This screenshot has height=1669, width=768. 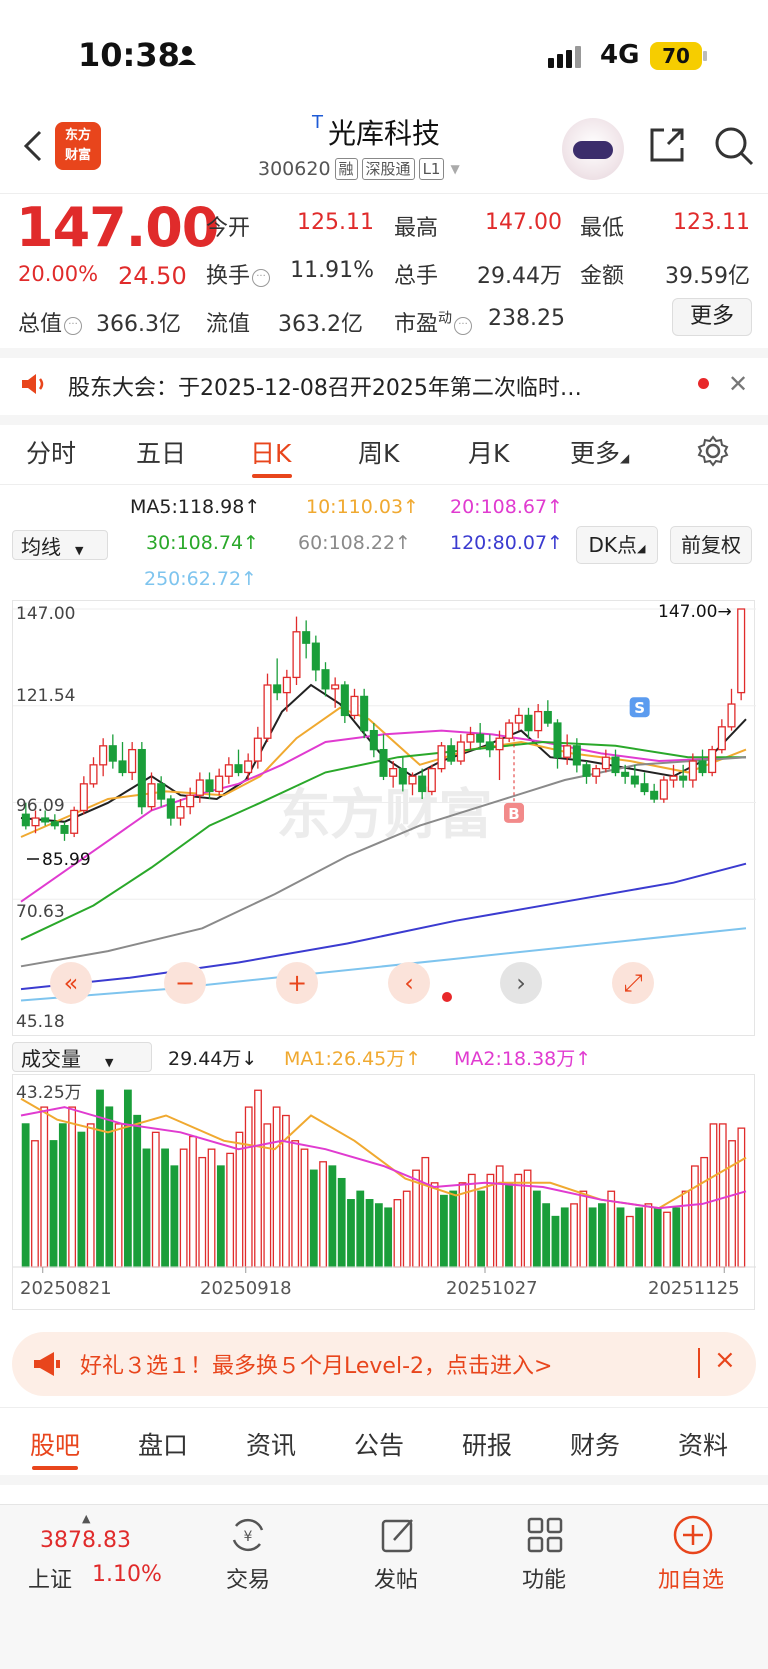 What do you see at coordinates (693, 1535) in the screenshot?
I see `add-watchlist-icon` at bounding box center [693, 1535].